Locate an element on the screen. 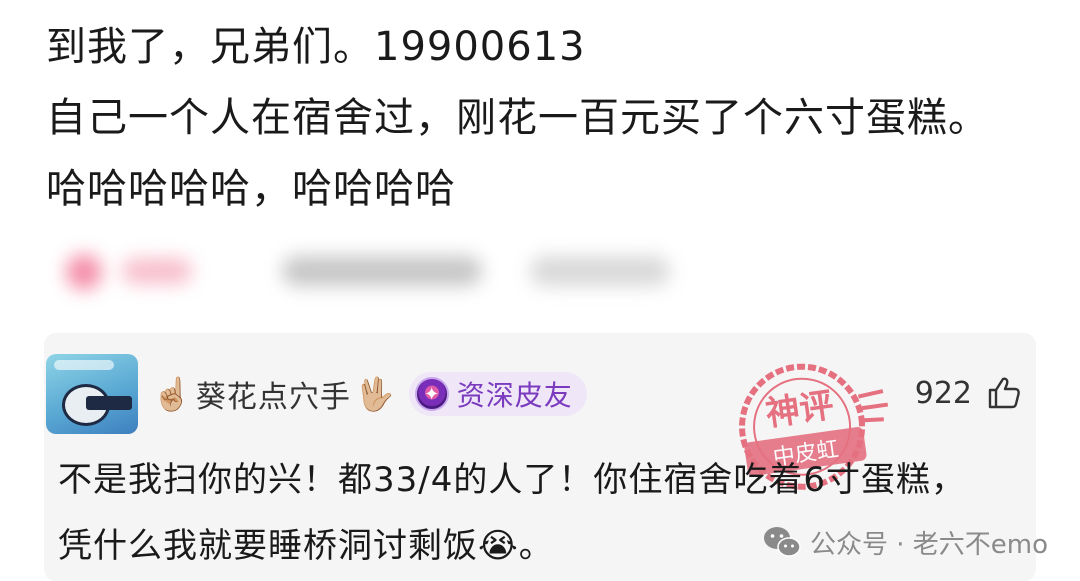 The height and width of the screenshot is (581, 1080). crying-face-icon: 😭 is located at coordinates (498, 546).